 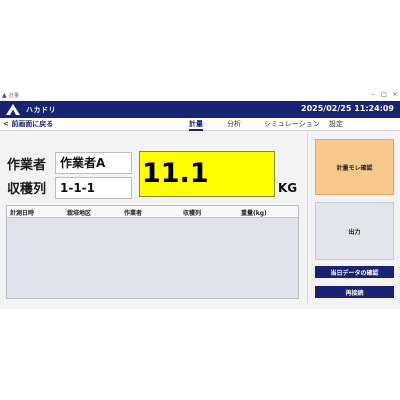 I want to click on maximize-icon: □, so click(x=384, y=94).